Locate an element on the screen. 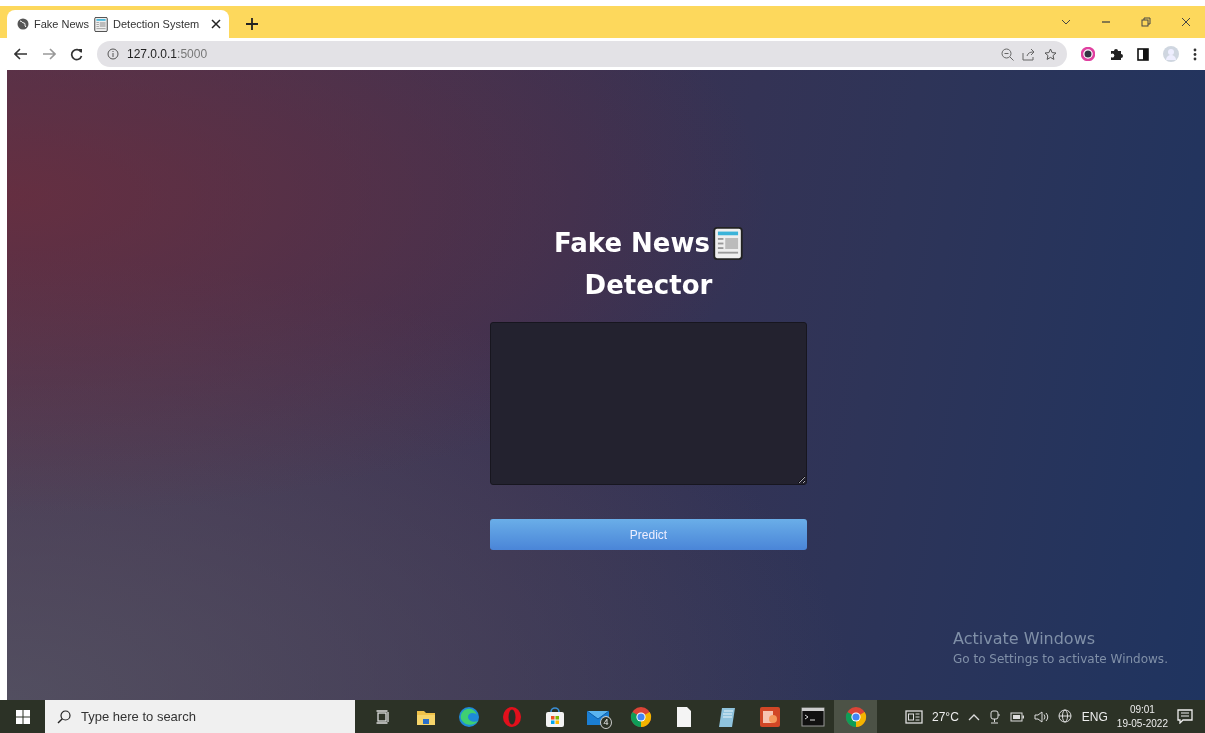 Image resolution: width=1205 pixels, height=733 pixels. back-icon is located at coordinates (21, 54).